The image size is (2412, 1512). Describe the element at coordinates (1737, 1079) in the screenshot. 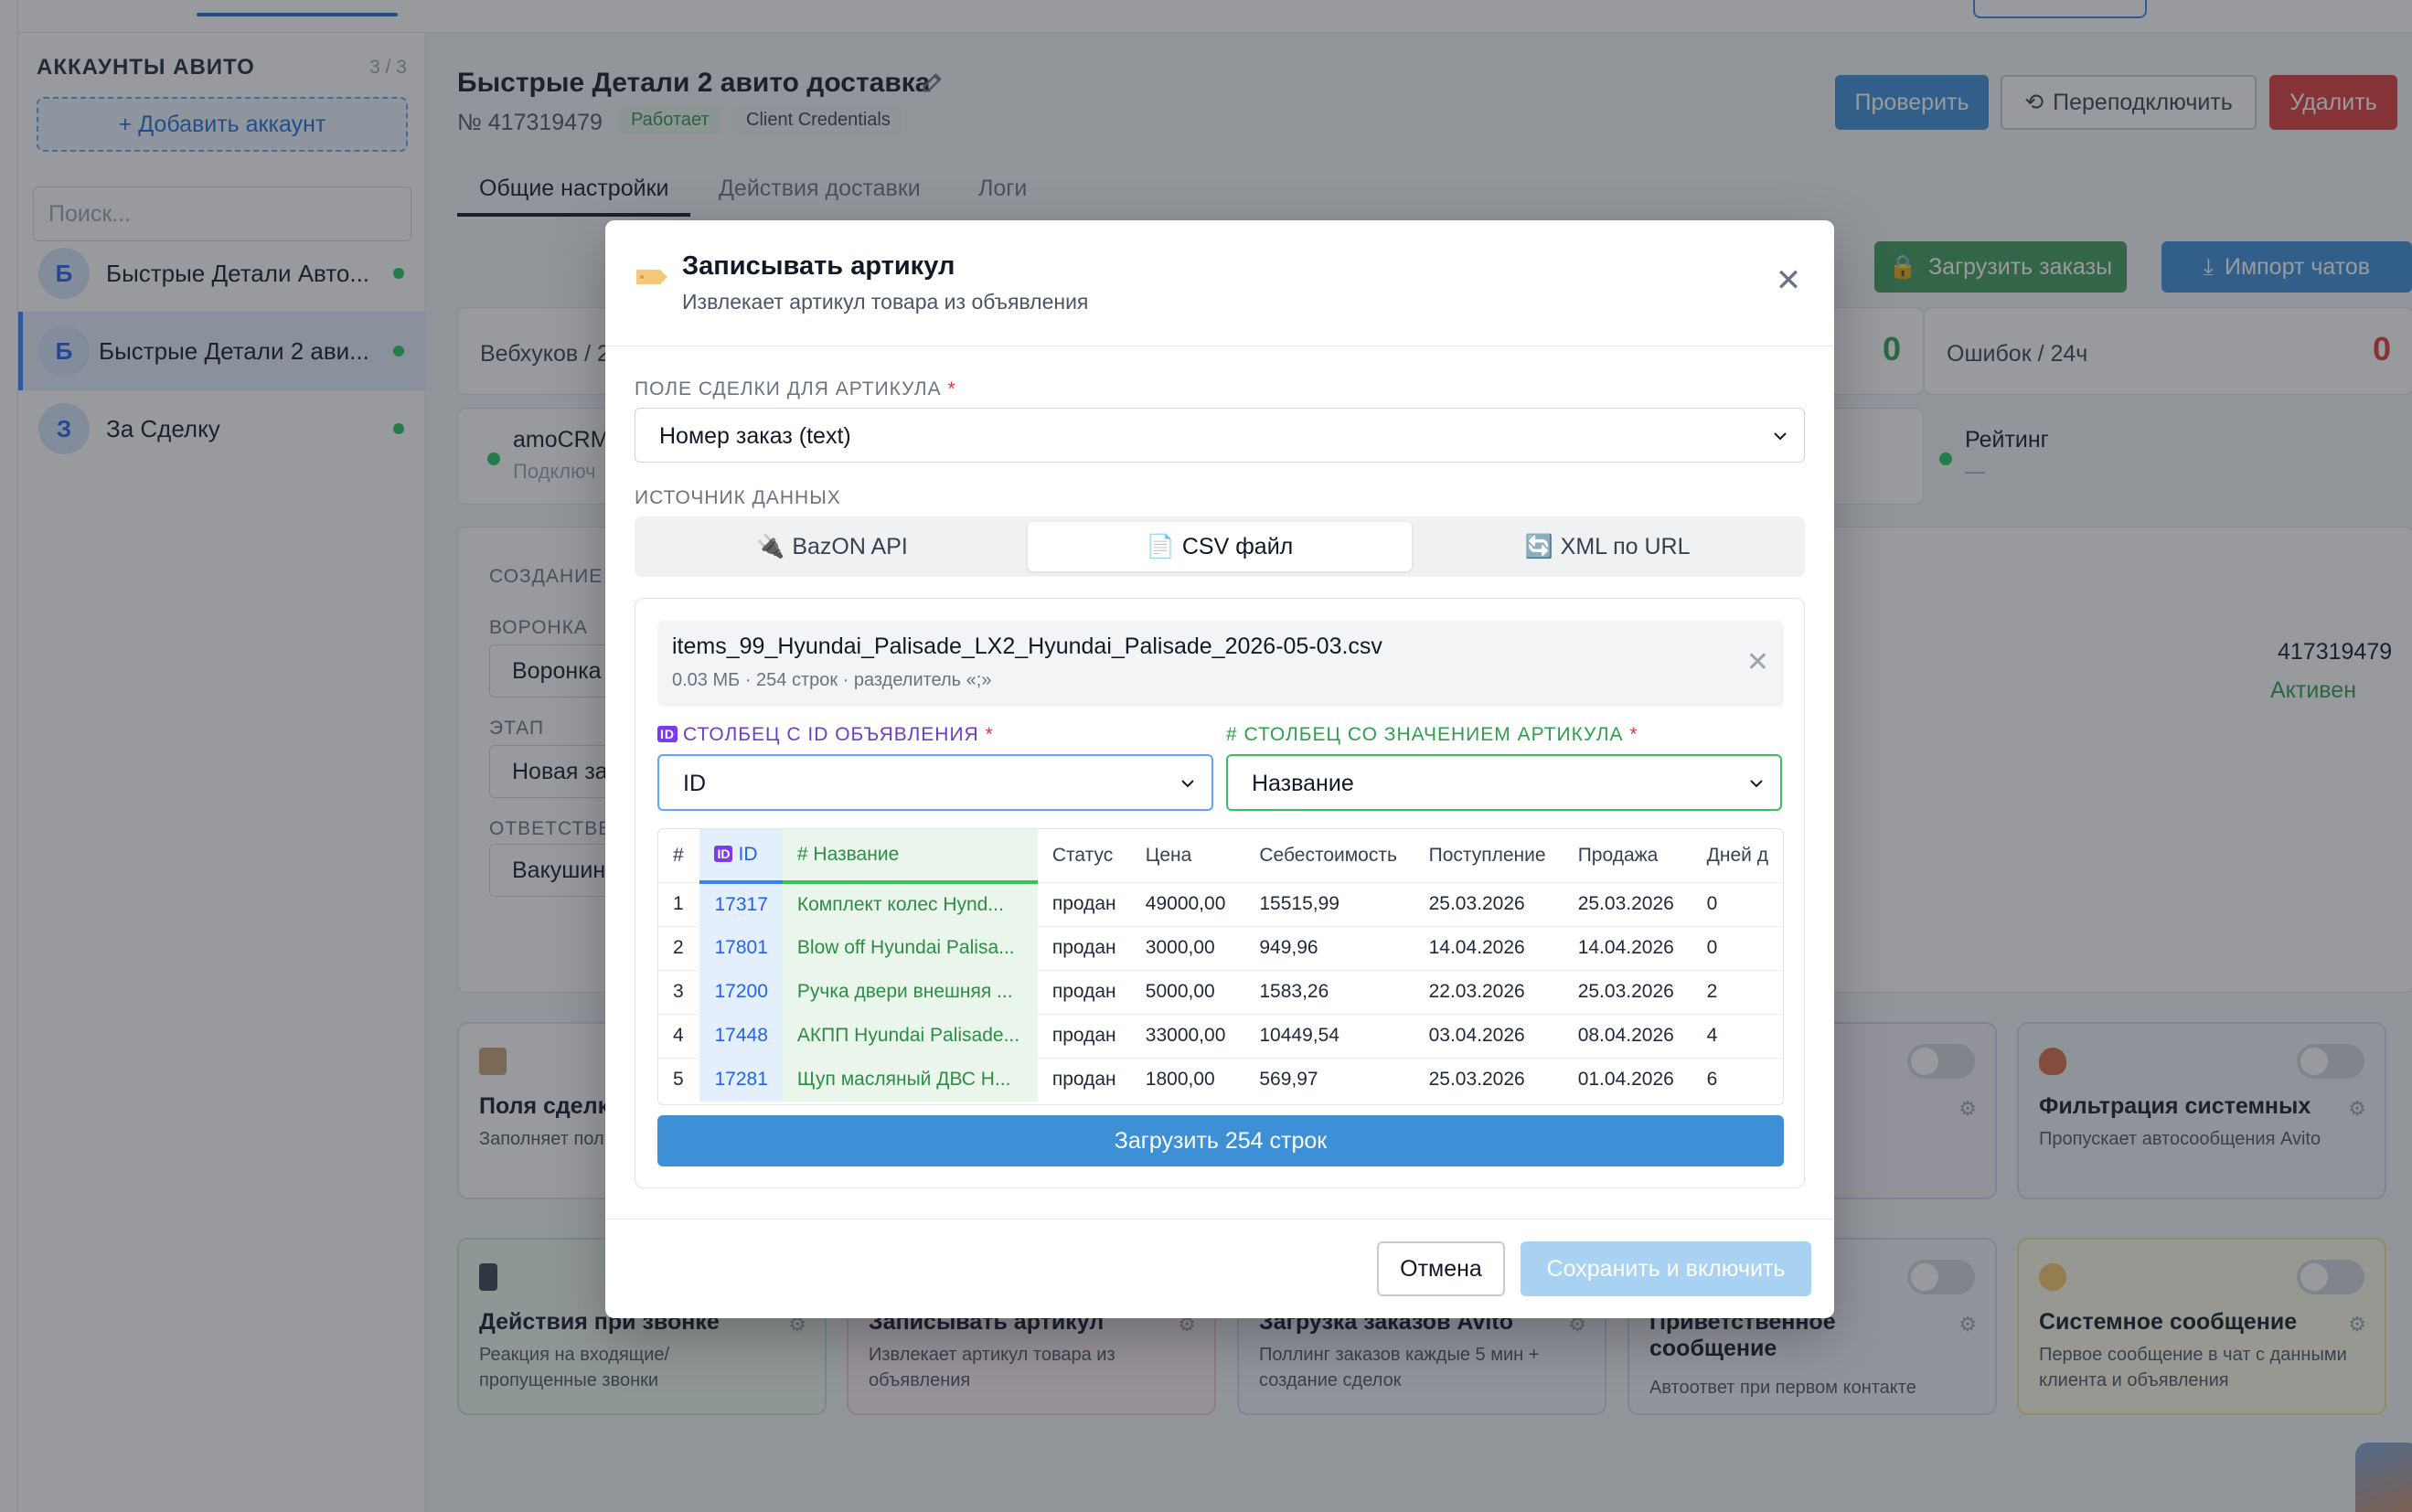

I see `cell: 6` at that location.